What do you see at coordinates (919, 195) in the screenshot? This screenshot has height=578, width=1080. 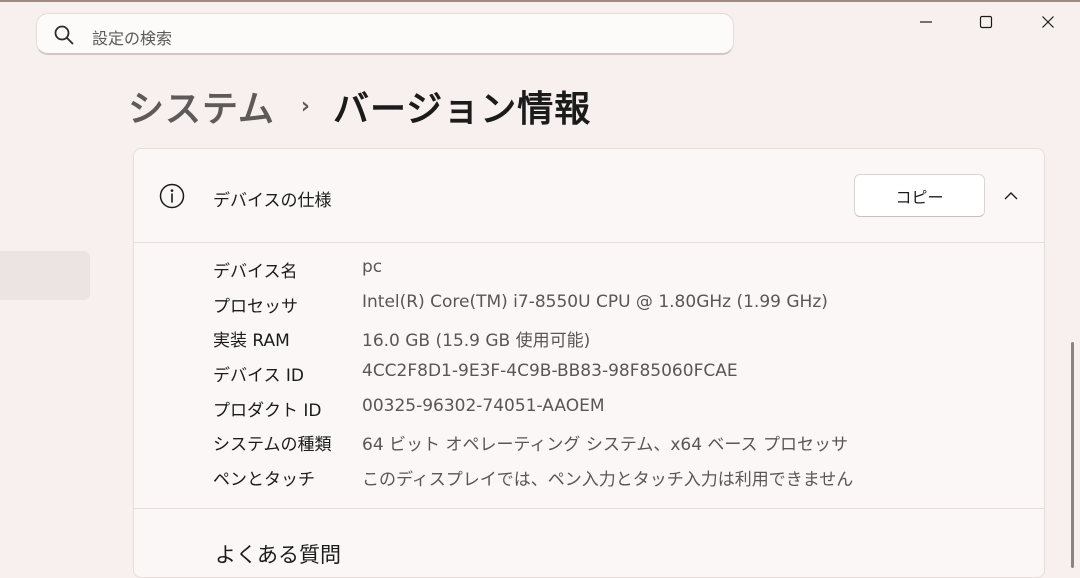 I see `copy-button: コピー` at bounding box center [919, 195].